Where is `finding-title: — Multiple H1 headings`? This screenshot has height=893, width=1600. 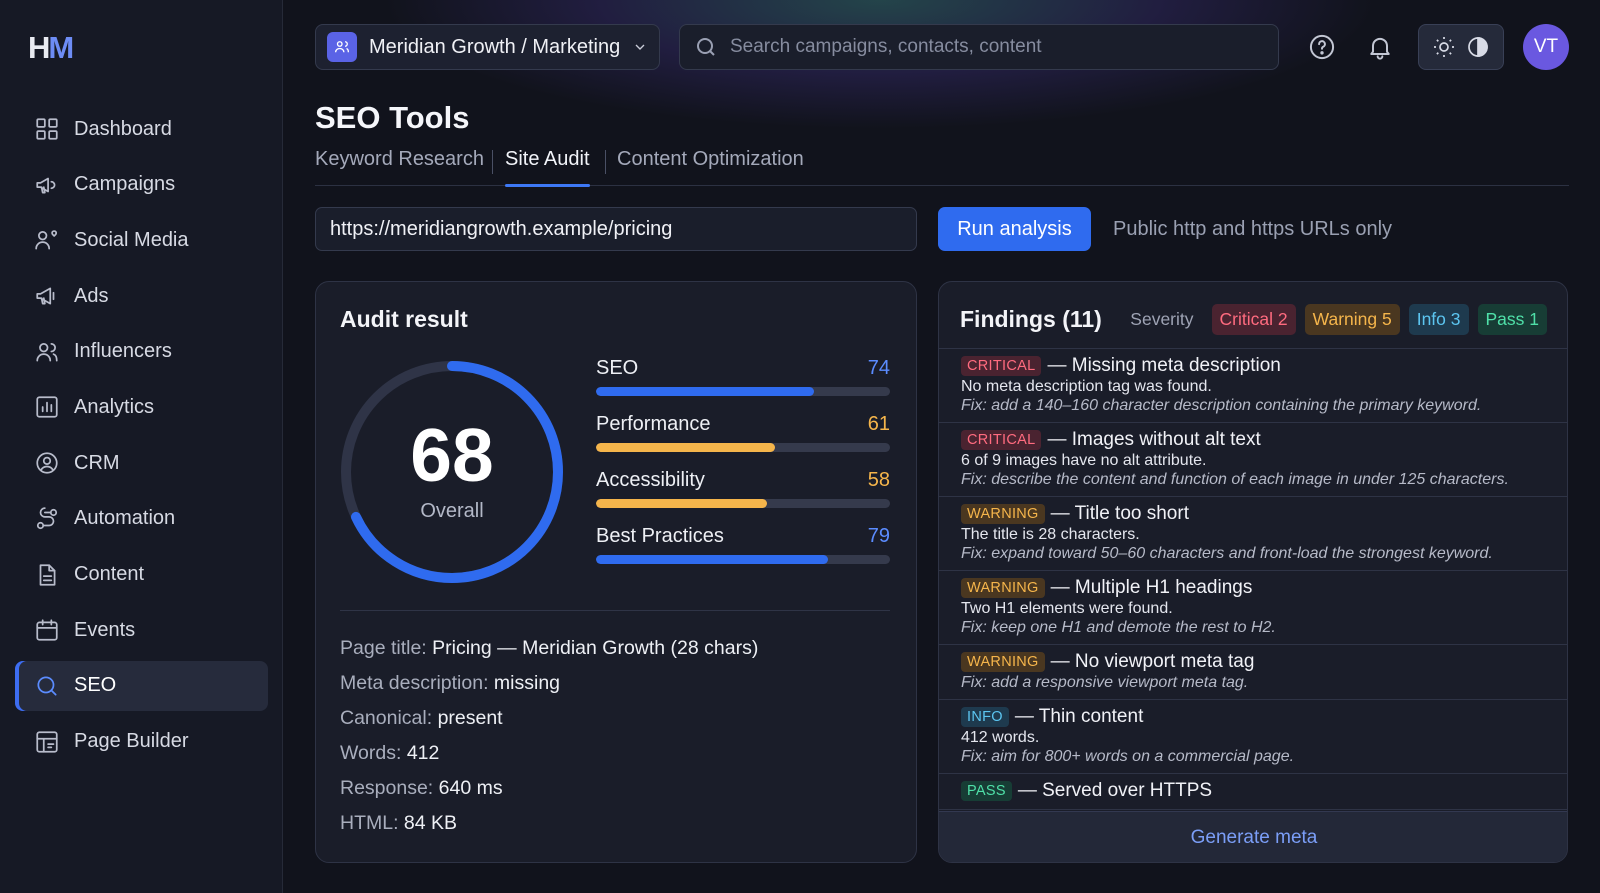
finding-title: — Multiple H1 headings is located at coordinates (1151, 587).